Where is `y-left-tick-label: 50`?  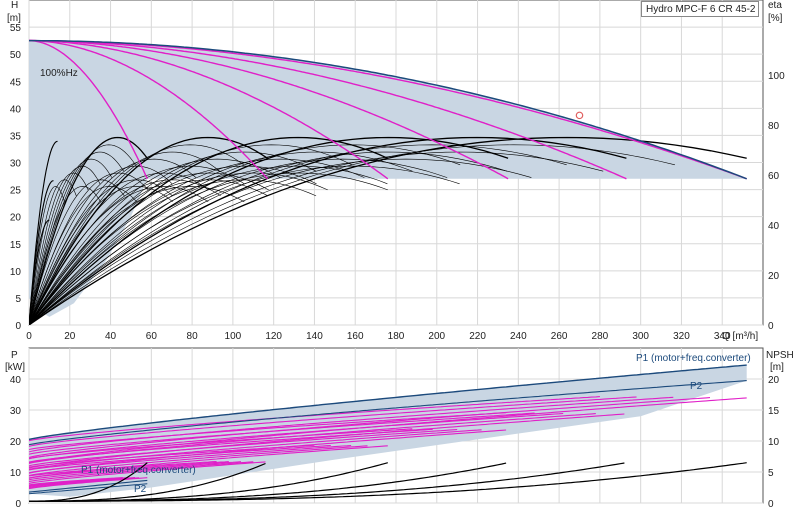
y-left-tick-label: 50 is located at coordinates (16, 55).